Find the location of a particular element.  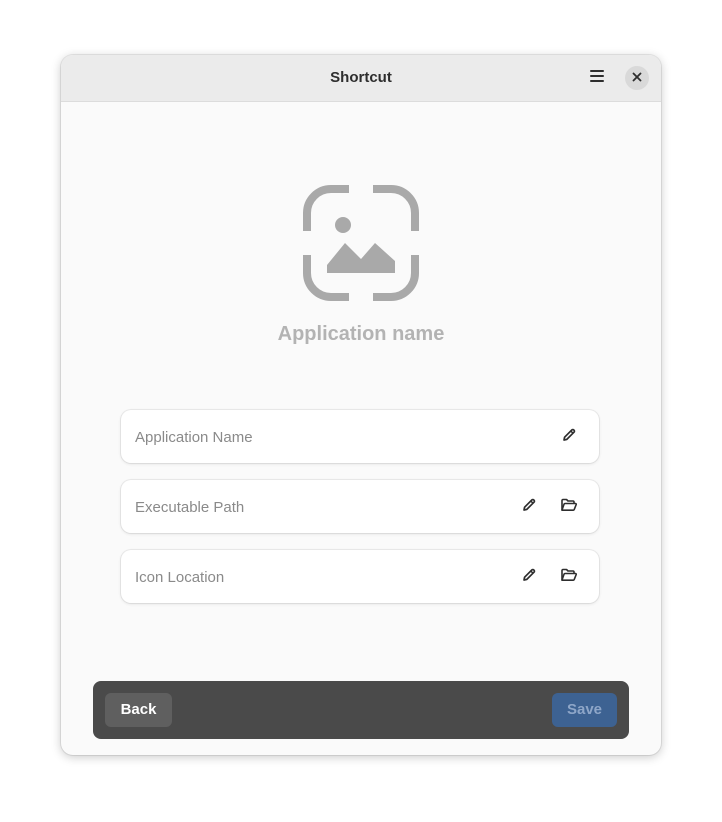

browse-icon-location-button is located at coordinates (569, 577).